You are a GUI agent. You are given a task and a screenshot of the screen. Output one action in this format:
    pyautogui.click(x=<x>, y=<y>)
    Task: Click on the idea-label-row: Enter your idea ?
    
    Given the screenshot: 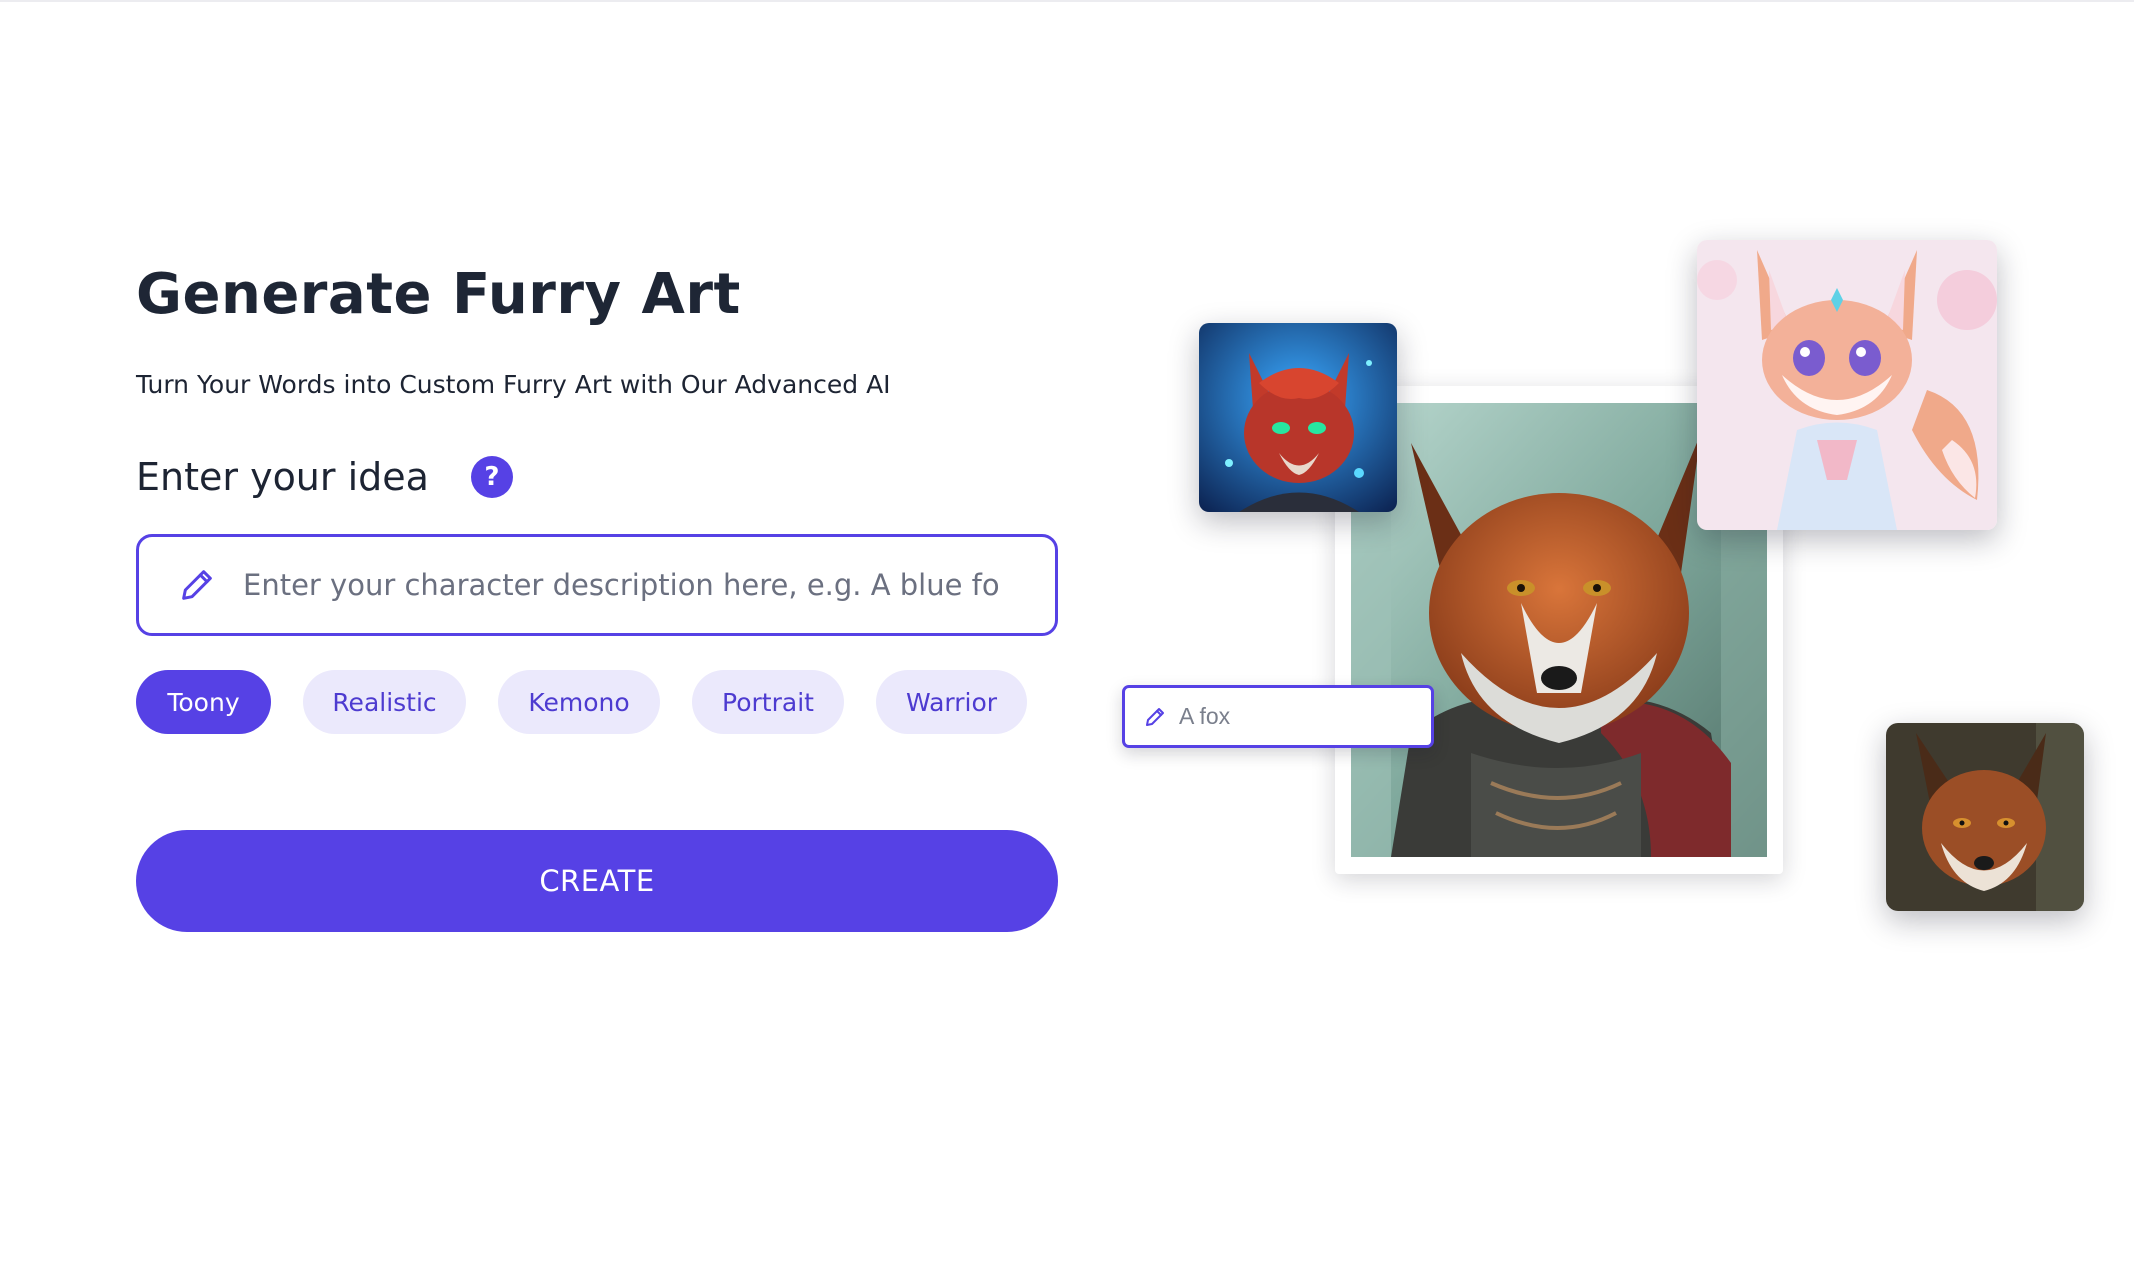 What is the action you would take?
    pyautogui.click(x=324, y=477)
    